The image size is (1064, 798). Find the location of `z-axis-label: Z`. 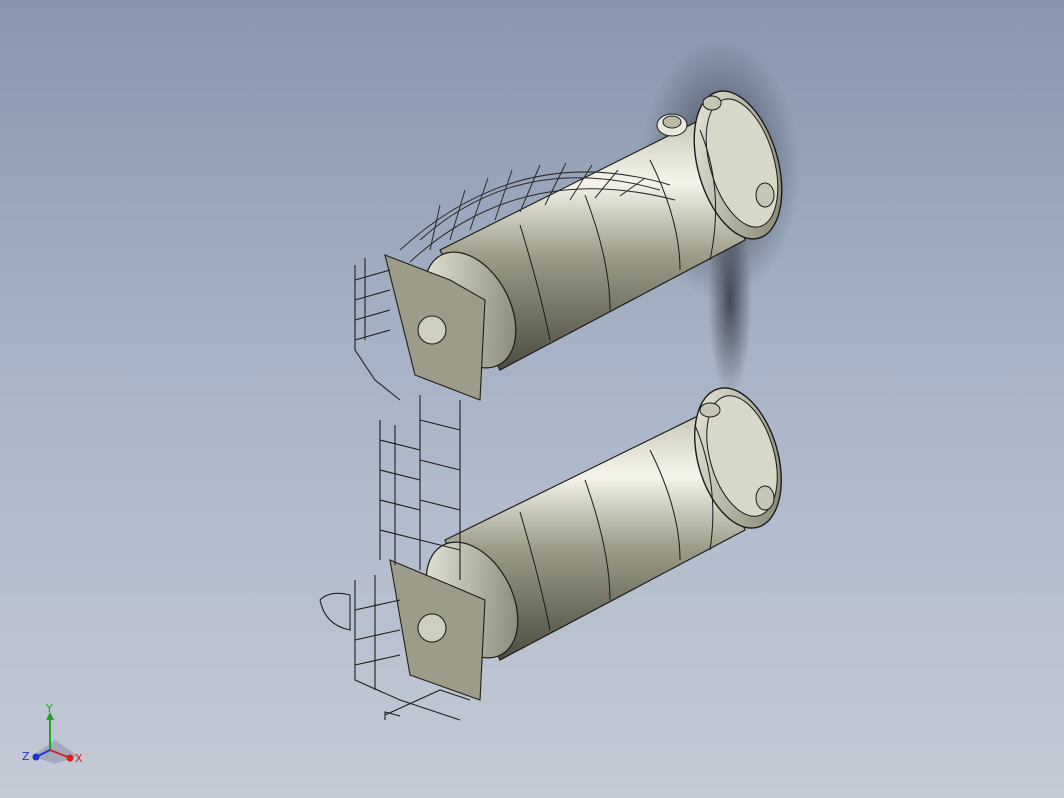

z-axis-label: Z is located at coordinates (26, 756).